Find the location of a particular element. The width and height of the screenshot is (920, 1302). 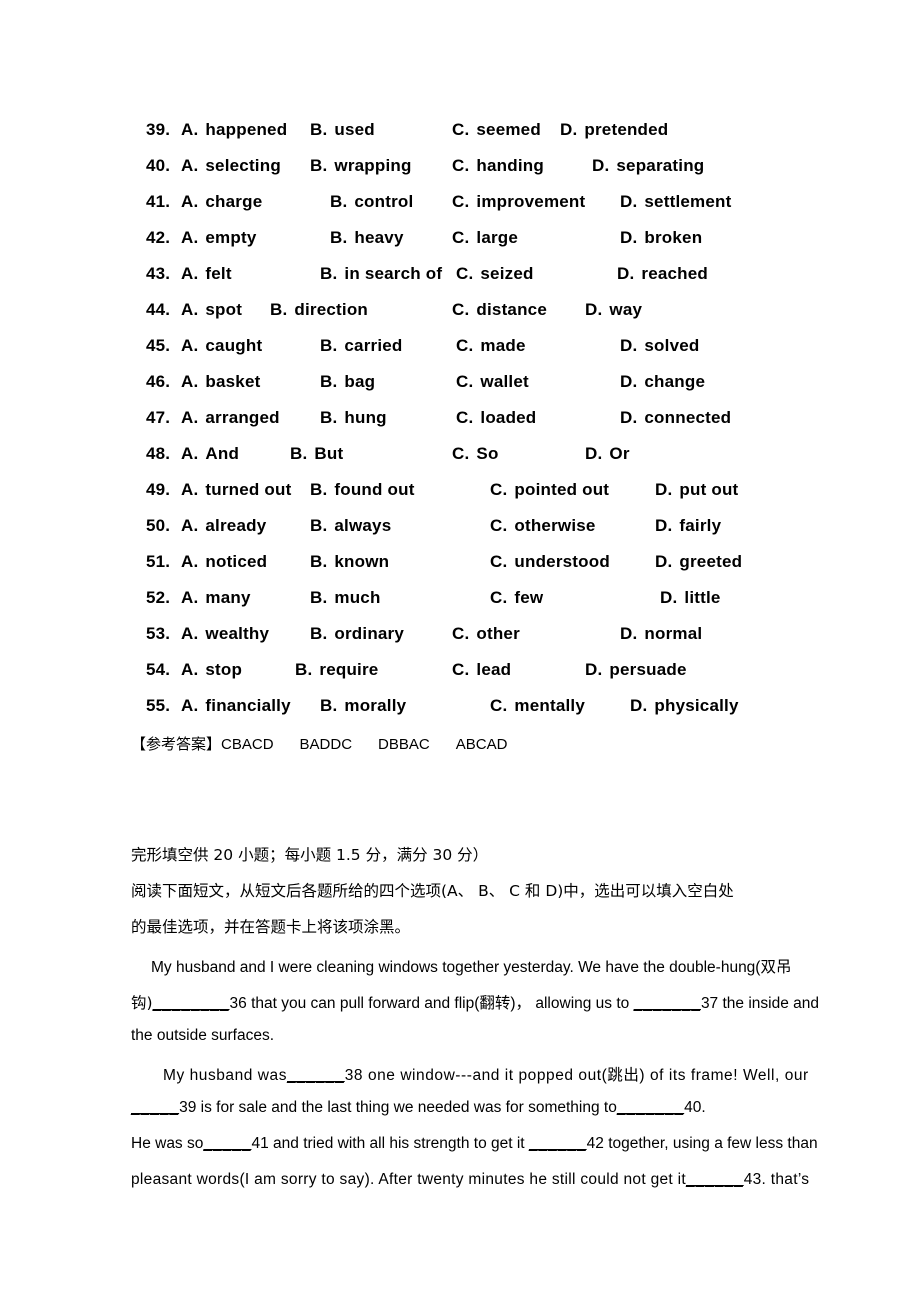

question-option: D. settlement is located at coordinates (675, 202).